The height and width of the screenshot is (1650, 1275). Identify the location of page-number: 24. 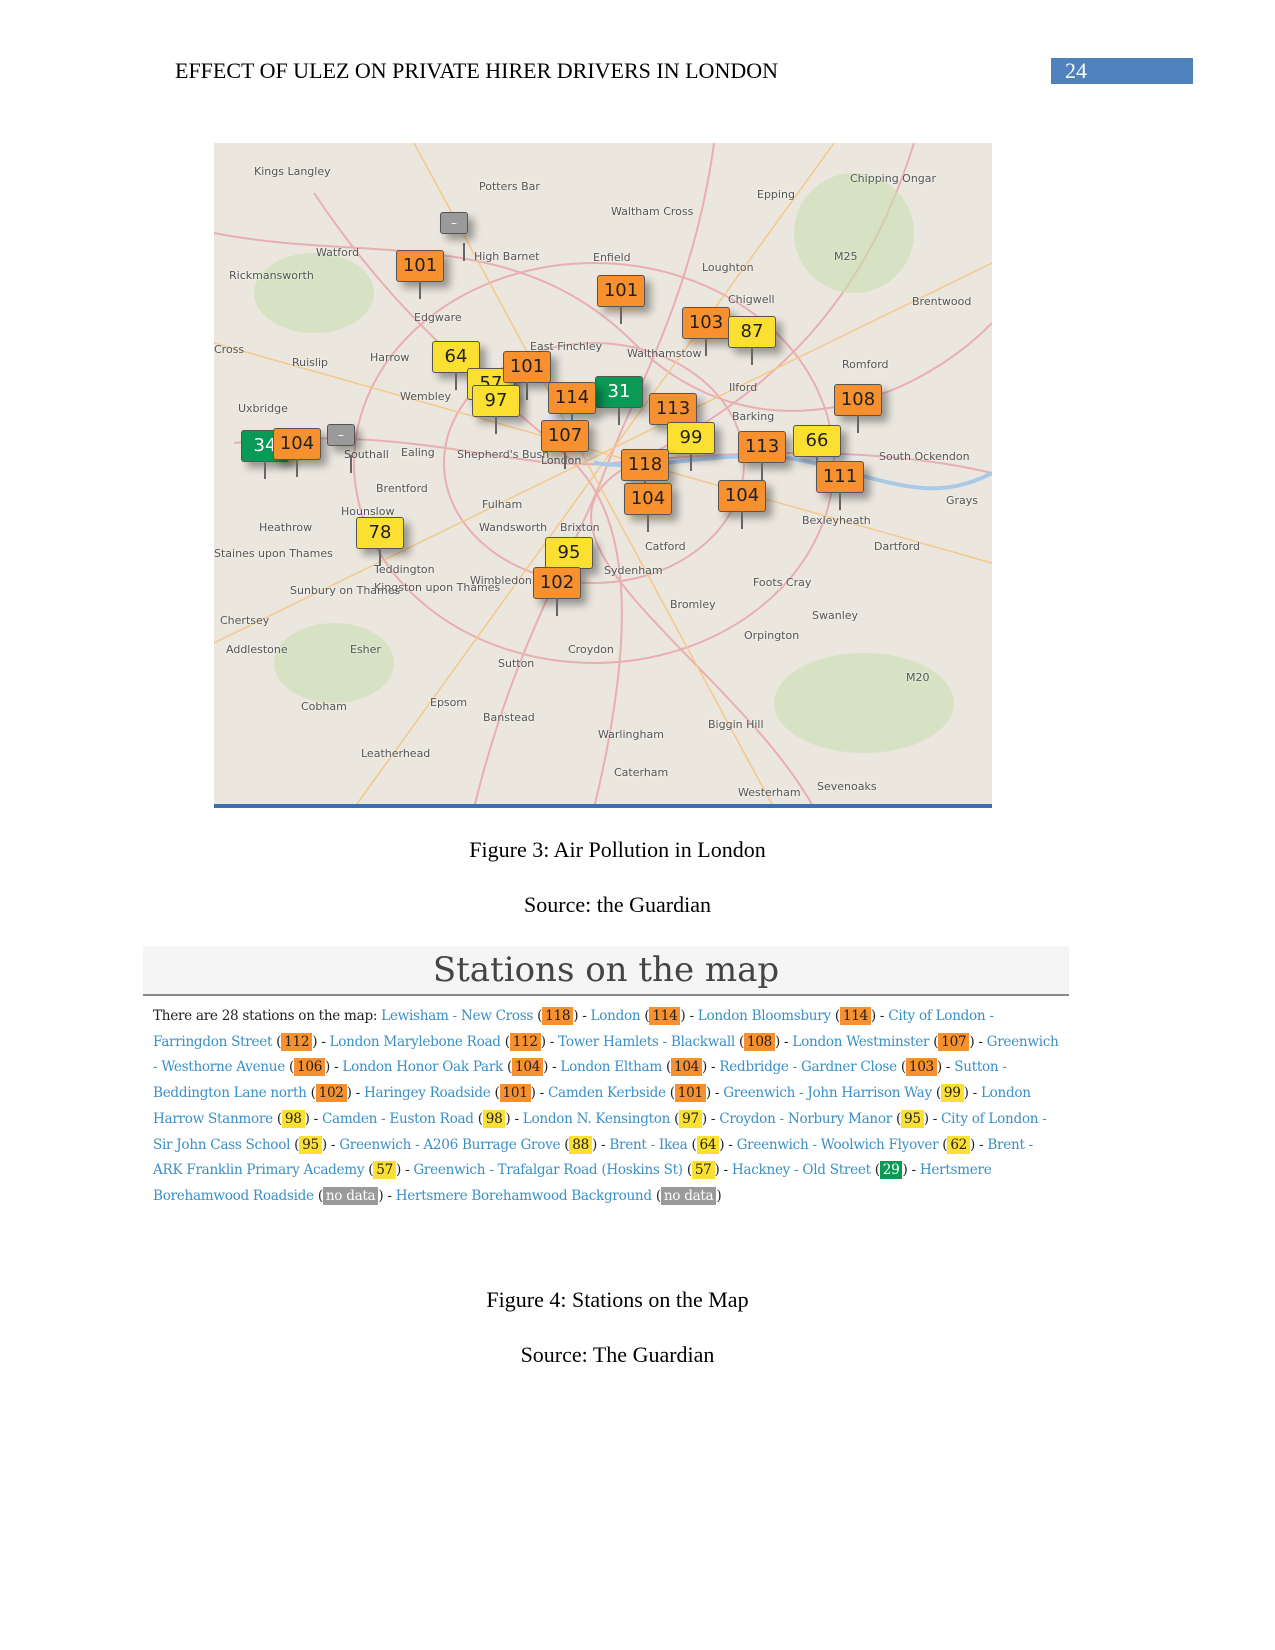
(1122, 71).